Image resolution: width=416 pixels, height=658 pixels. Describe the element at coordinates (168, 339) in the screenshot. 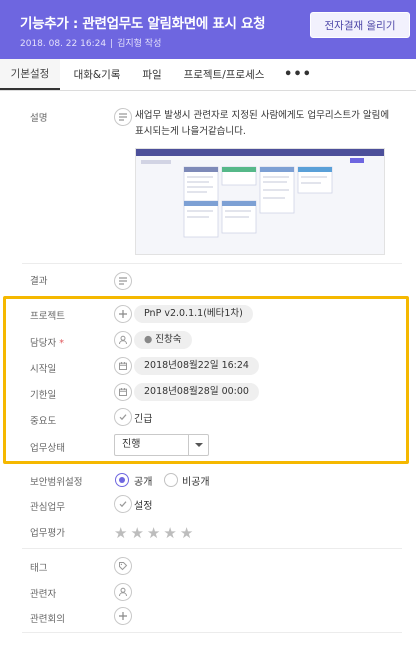

I see `assignee-value: 진창숙` at that location.